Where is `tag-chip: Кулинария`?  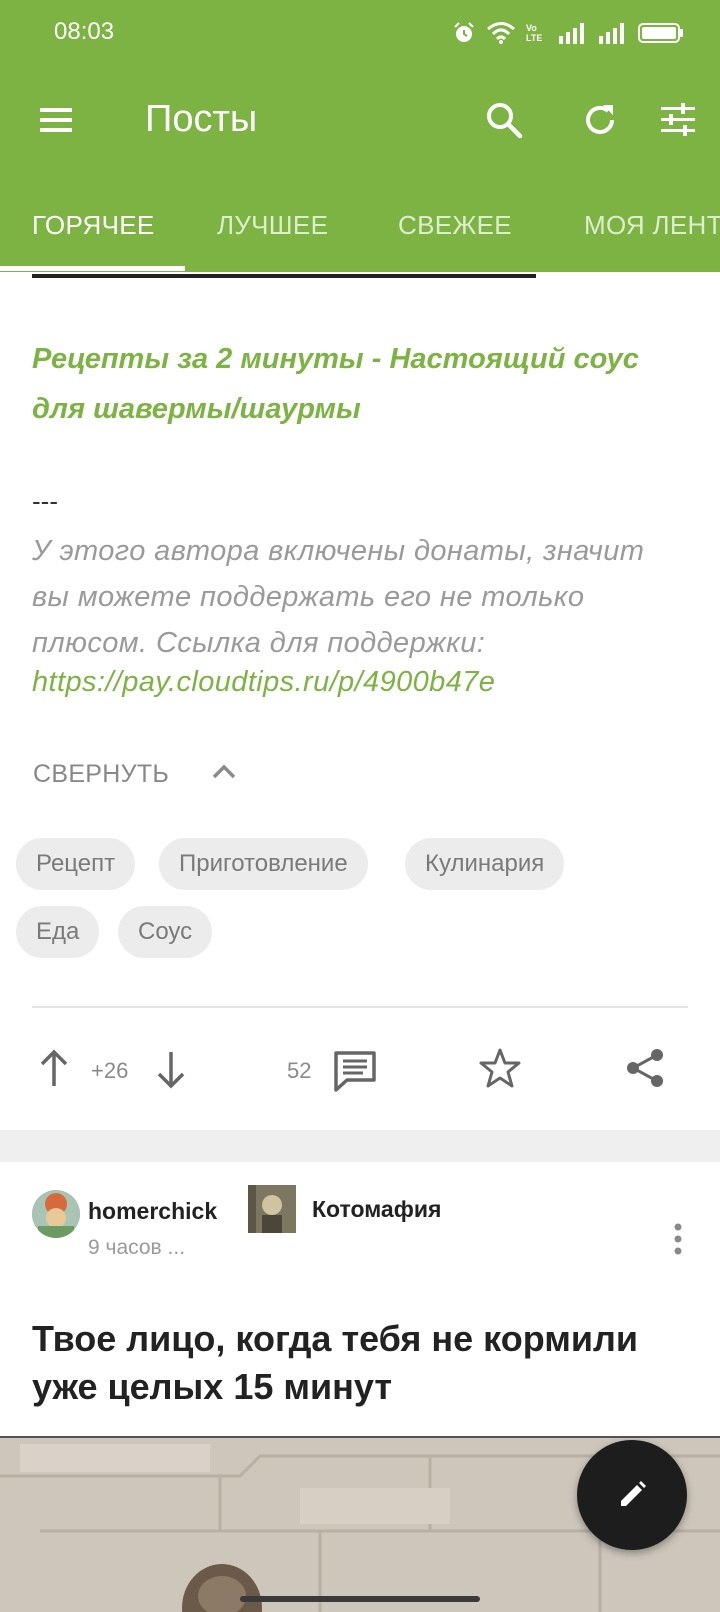 tag-chip: Кулинария is located at coordinates (485, 864).